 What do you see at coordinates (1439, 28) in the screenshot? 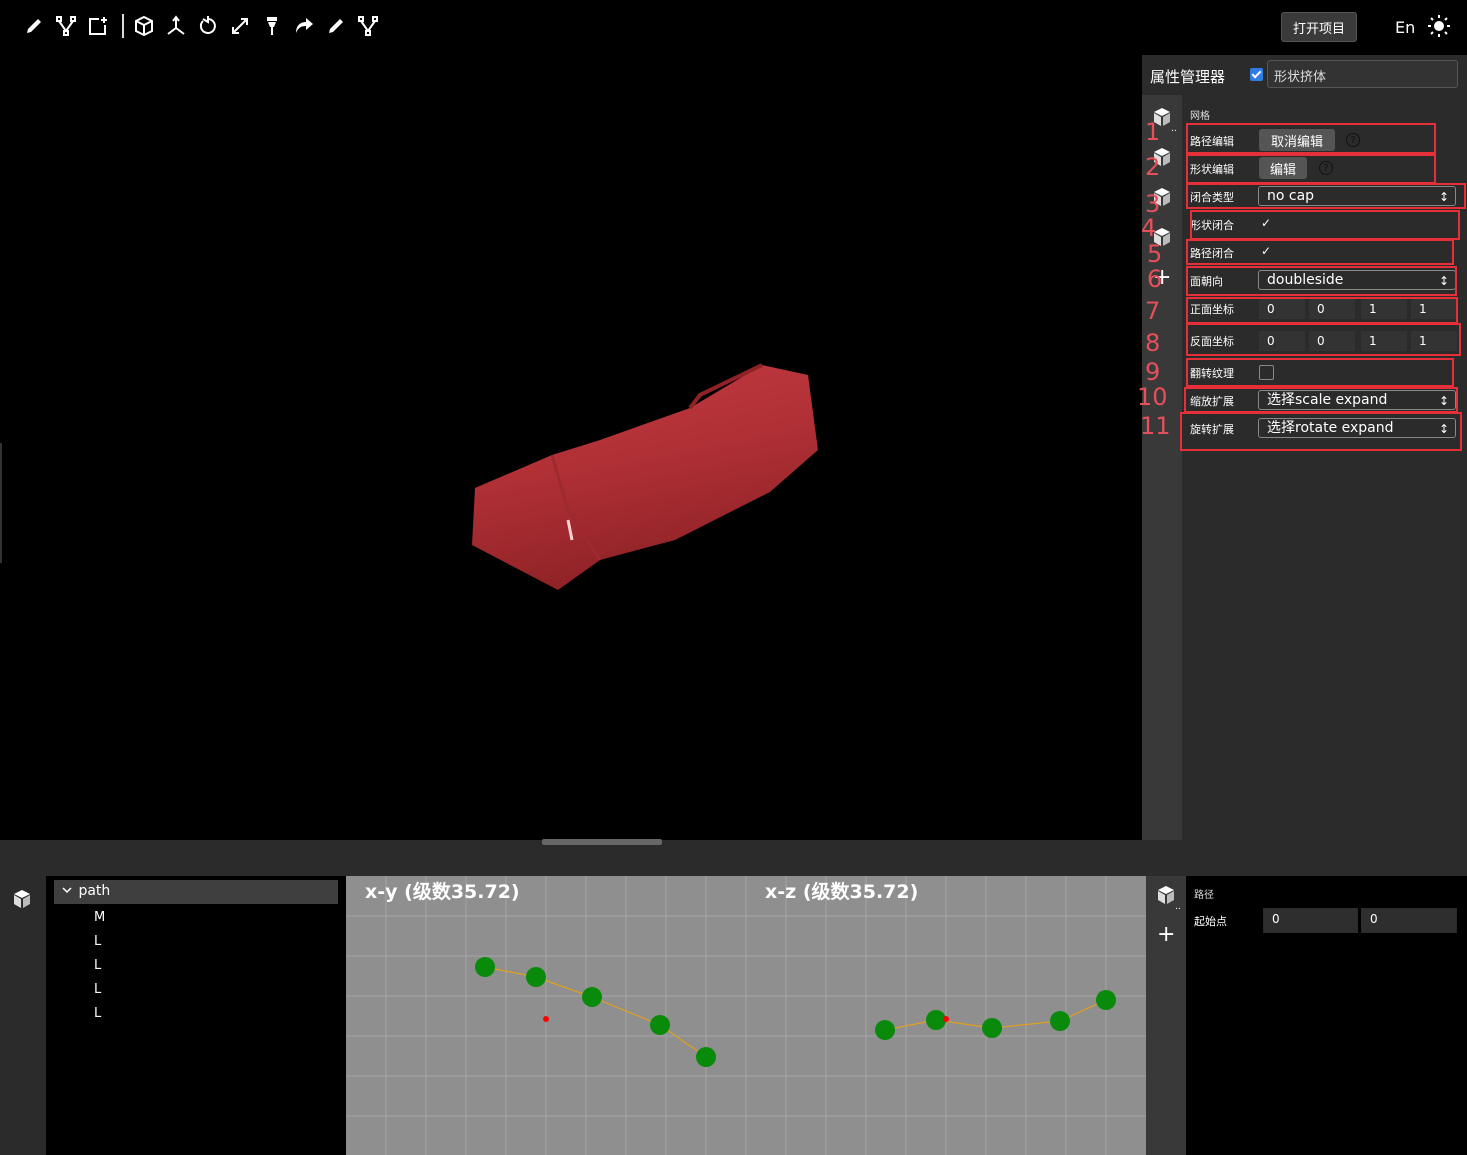
I see `sun-icon` at bounding box center [1439, 28].